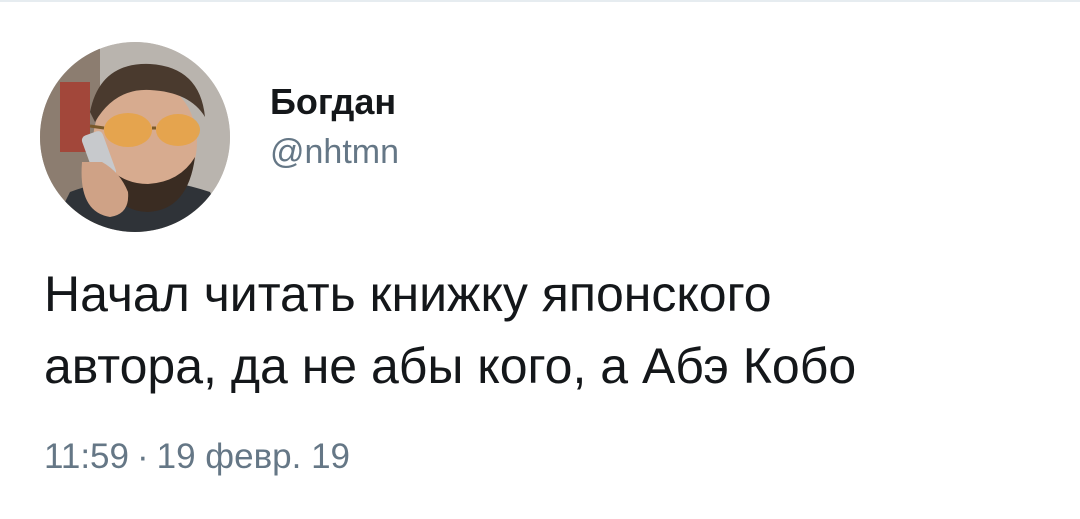  I want to click on tweet-timestamp: 11:59 · 19 февр. 19, so click(197, 457).